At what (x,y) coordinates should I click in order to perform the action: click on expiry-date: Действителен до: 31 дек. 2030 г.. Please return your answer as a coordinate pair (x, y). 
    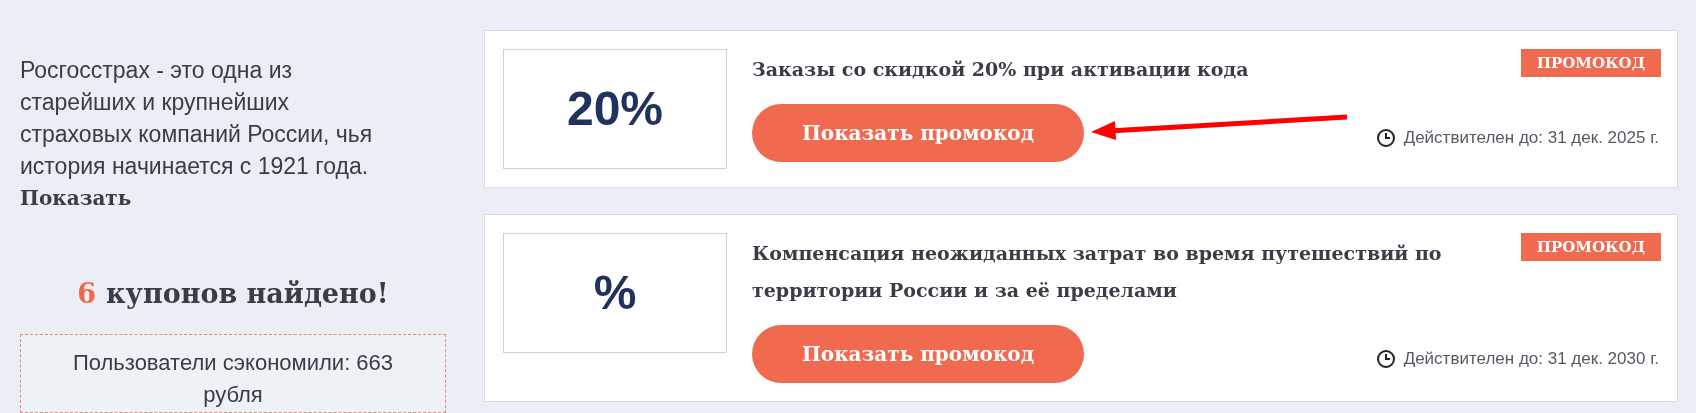
    Looking at the image, I should click on (1531, 359).